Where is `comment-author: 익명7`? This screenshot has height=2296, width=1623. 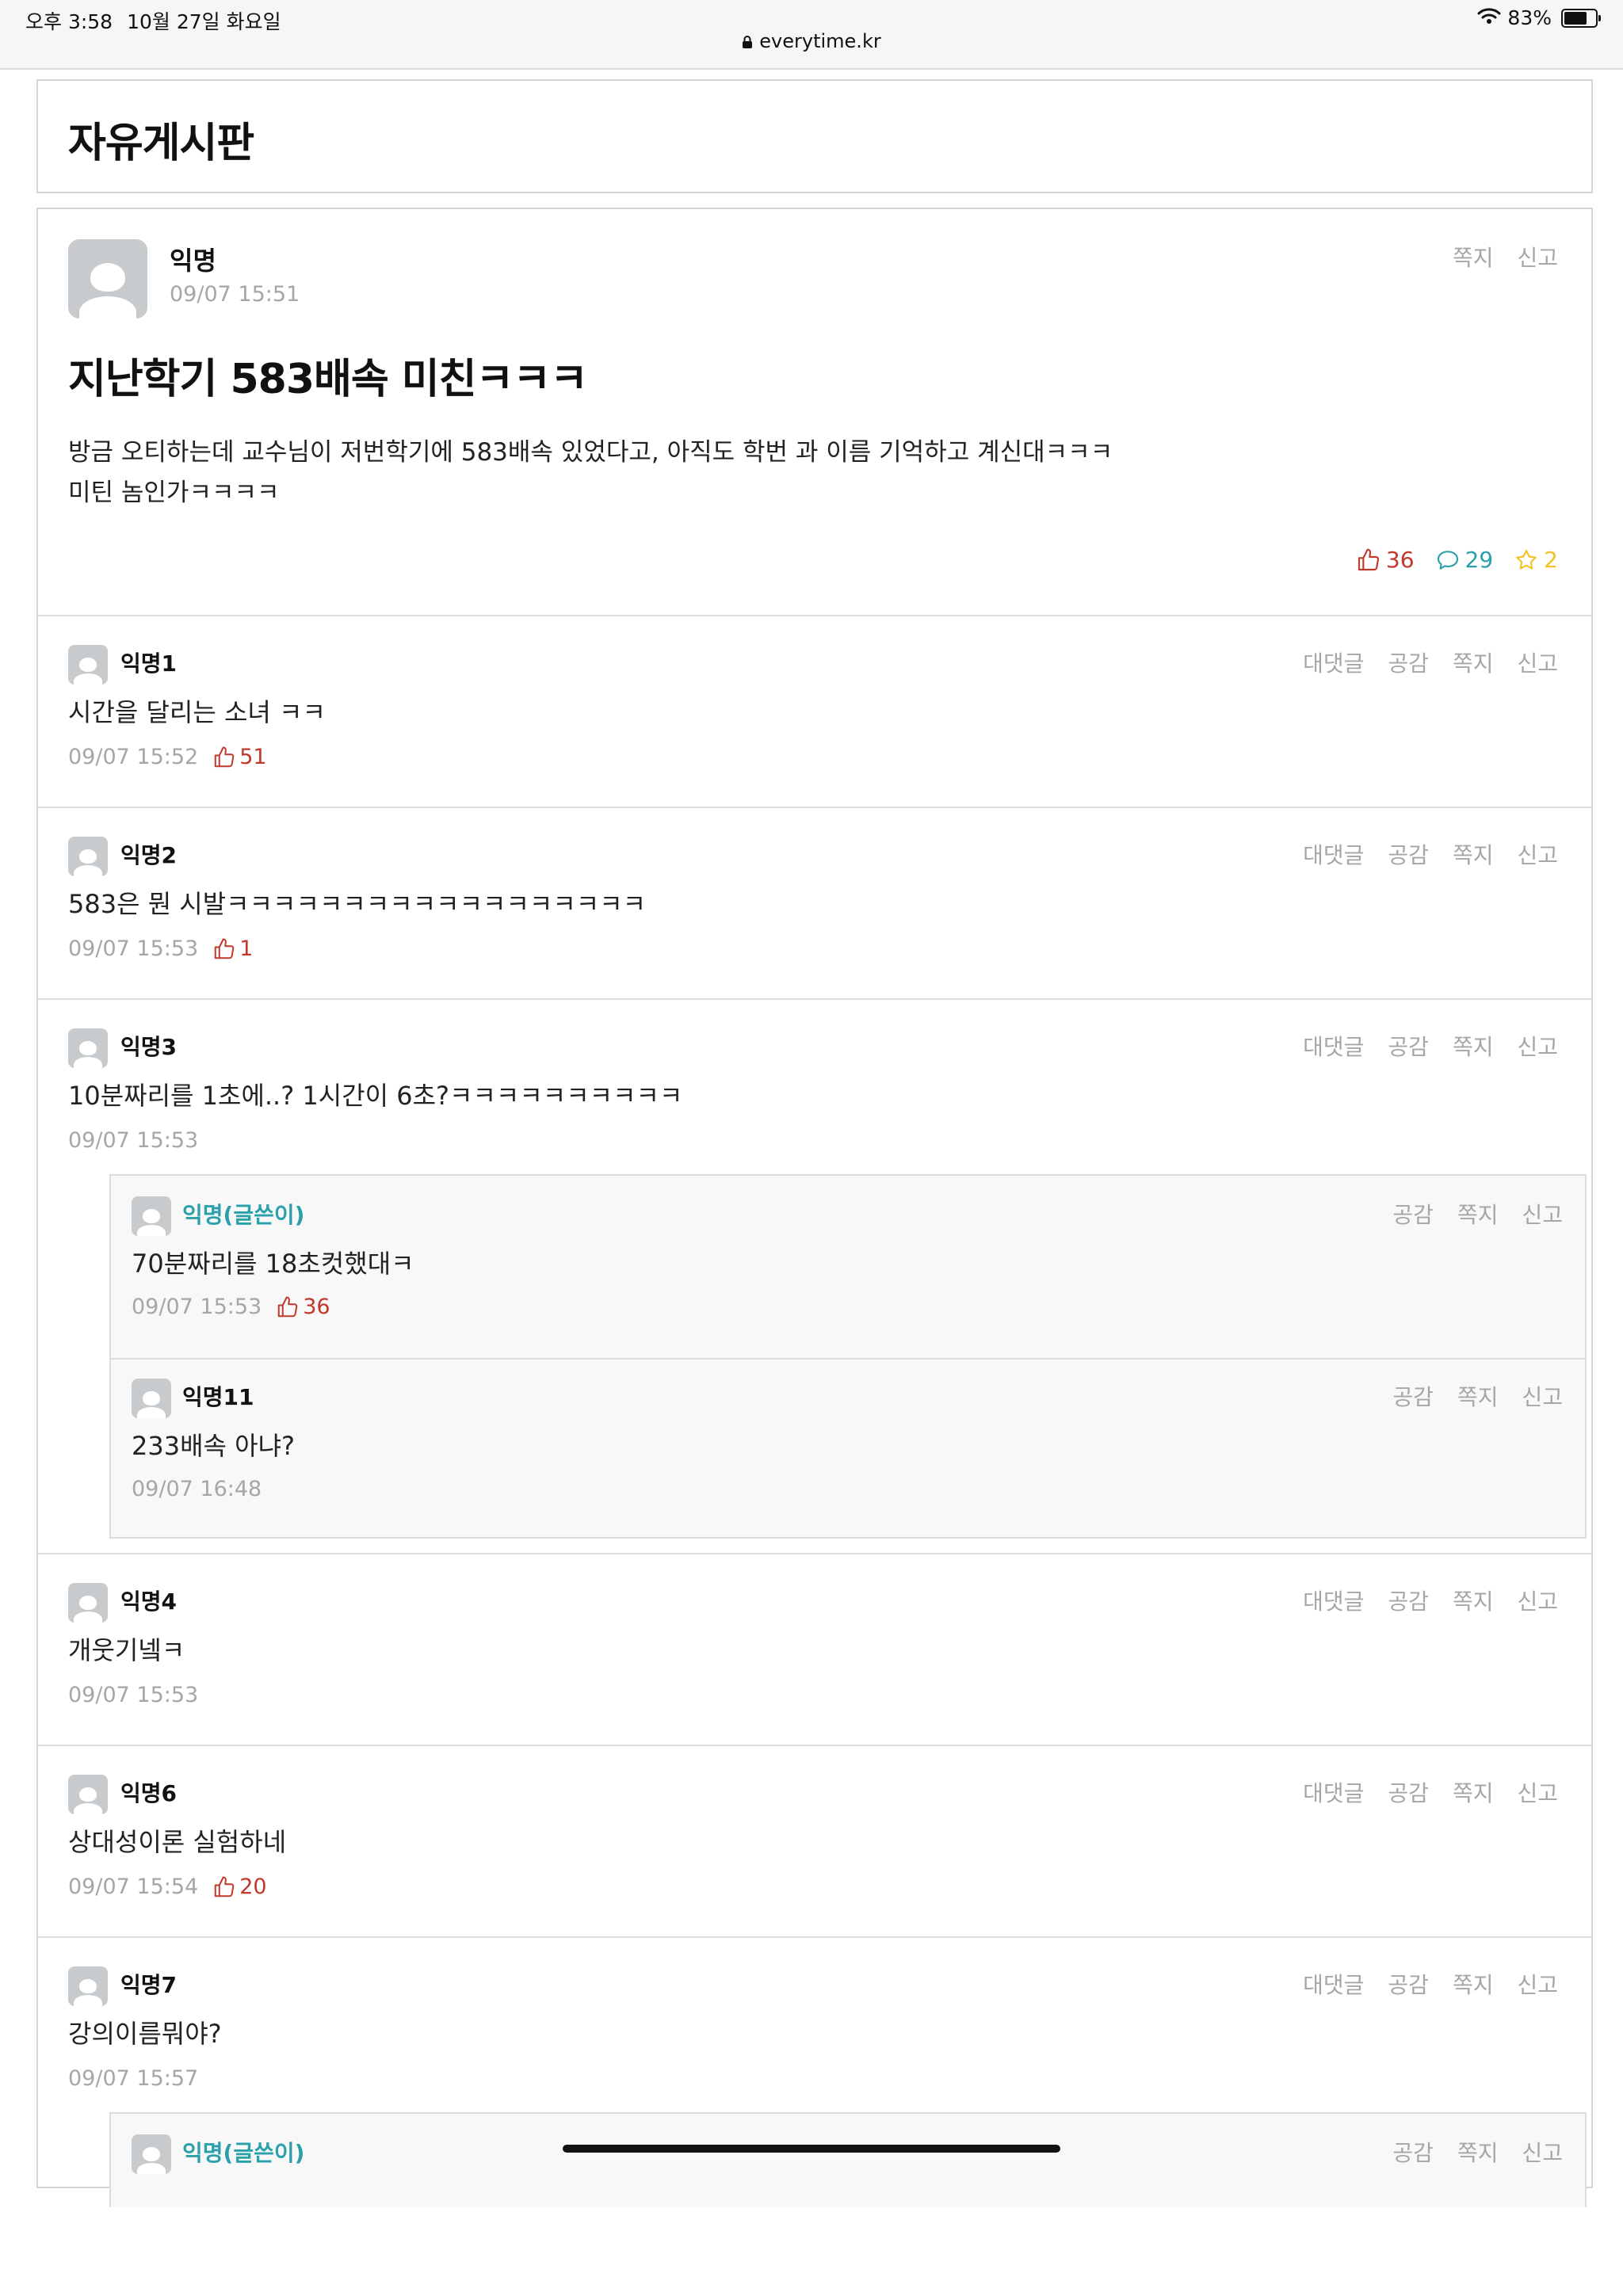 comment-author: 익명7 is located at coordinates (149, 1985).